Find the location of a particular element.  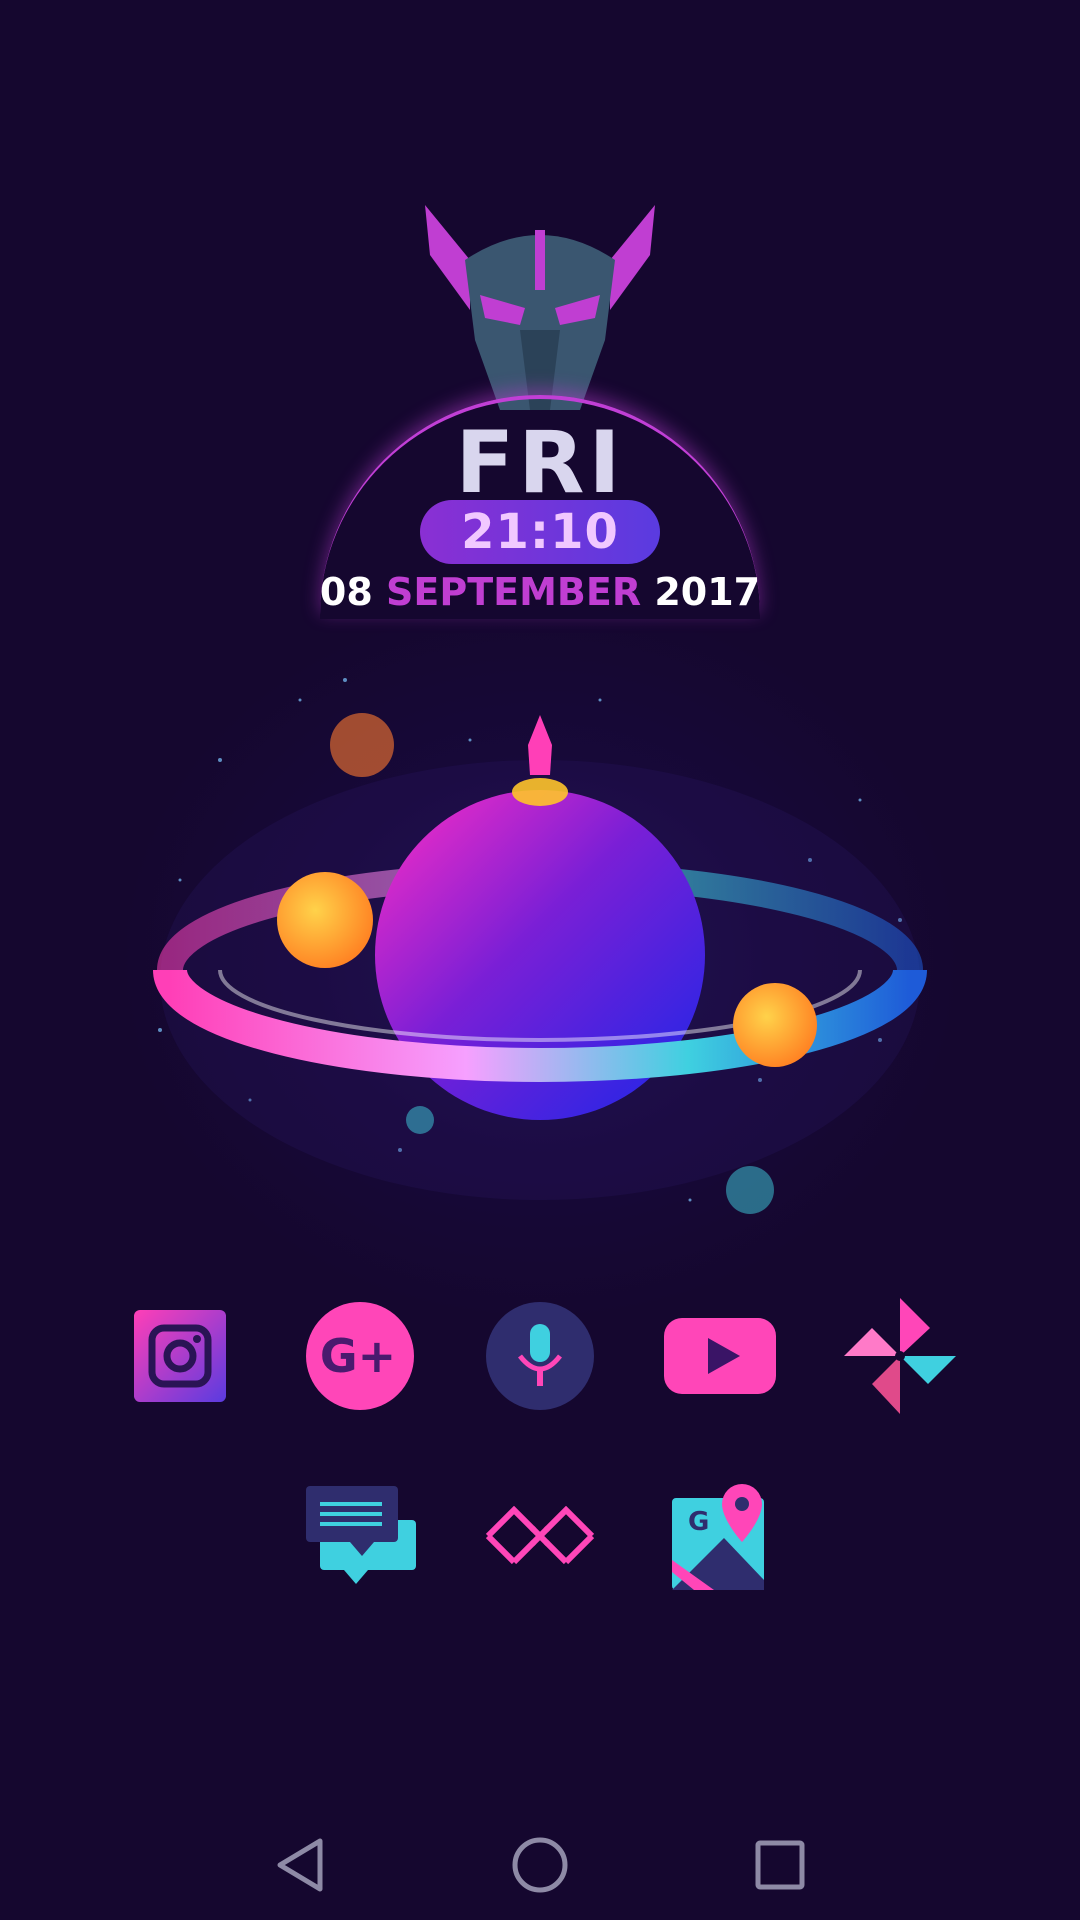

google-photos-icon is located at coordinates (900, 1356).